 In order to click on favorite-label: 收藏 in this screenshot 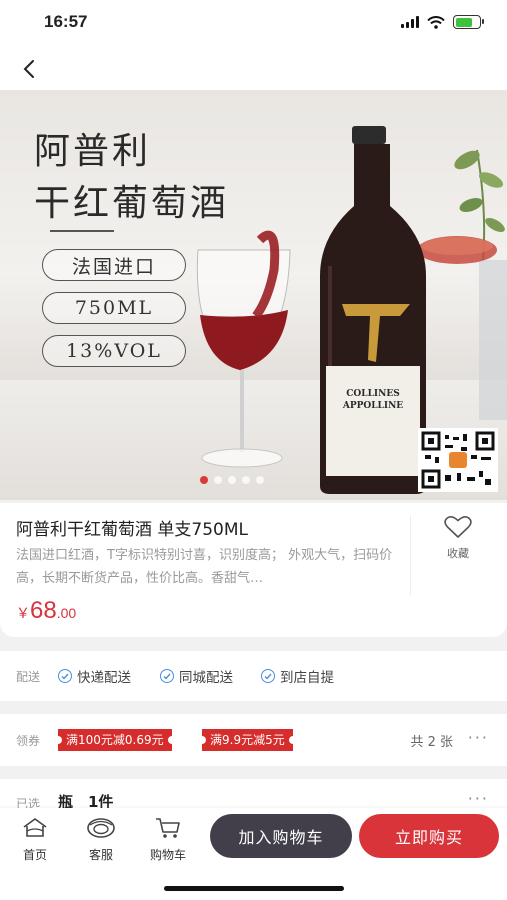, I will do `click(458, 553)`.